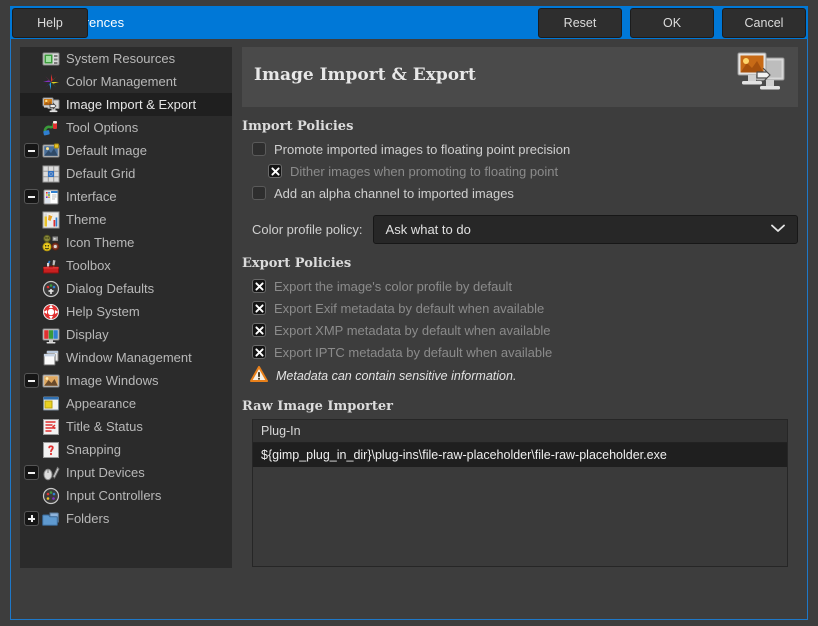  I want to click on input-controllers-icon, so click(51, 496).